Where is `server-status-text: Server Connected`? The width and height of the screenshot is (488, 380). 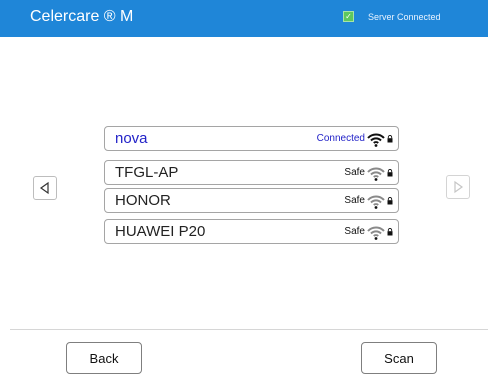 server-status-text: Server Connected is located at coordinates (404, 16).